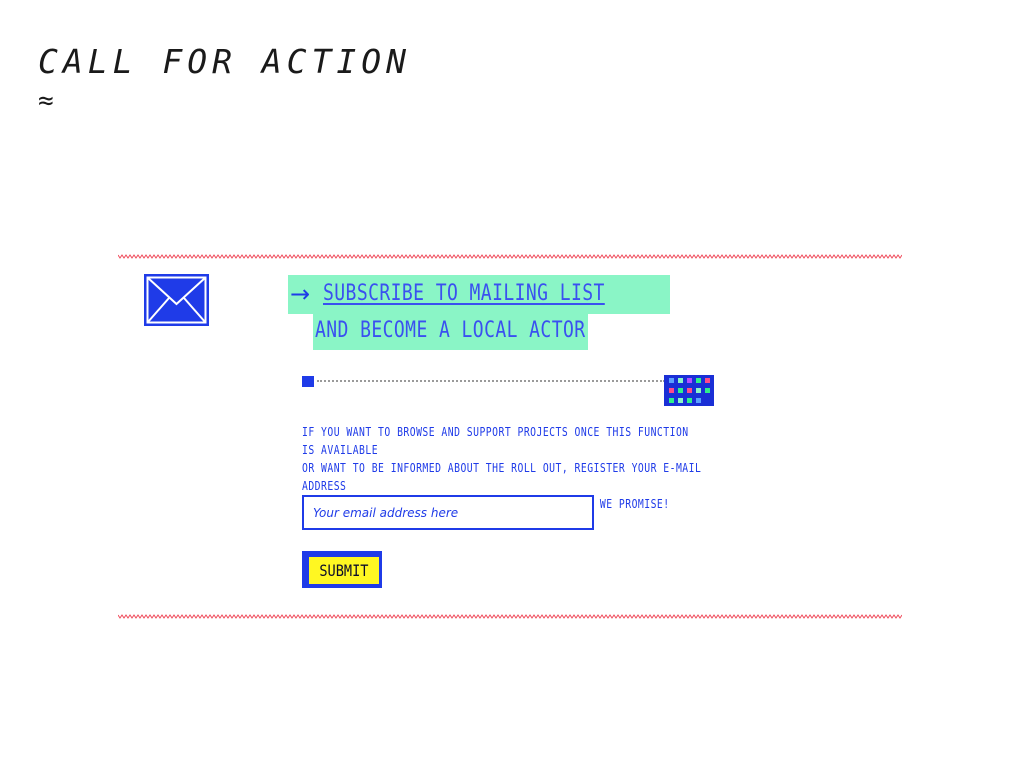 This screenshot has height=769, width=1025. What do you see at coordinates (308, 381) in the screenshot?
I see `progress-start-marker` at bounding box center [308, 381].